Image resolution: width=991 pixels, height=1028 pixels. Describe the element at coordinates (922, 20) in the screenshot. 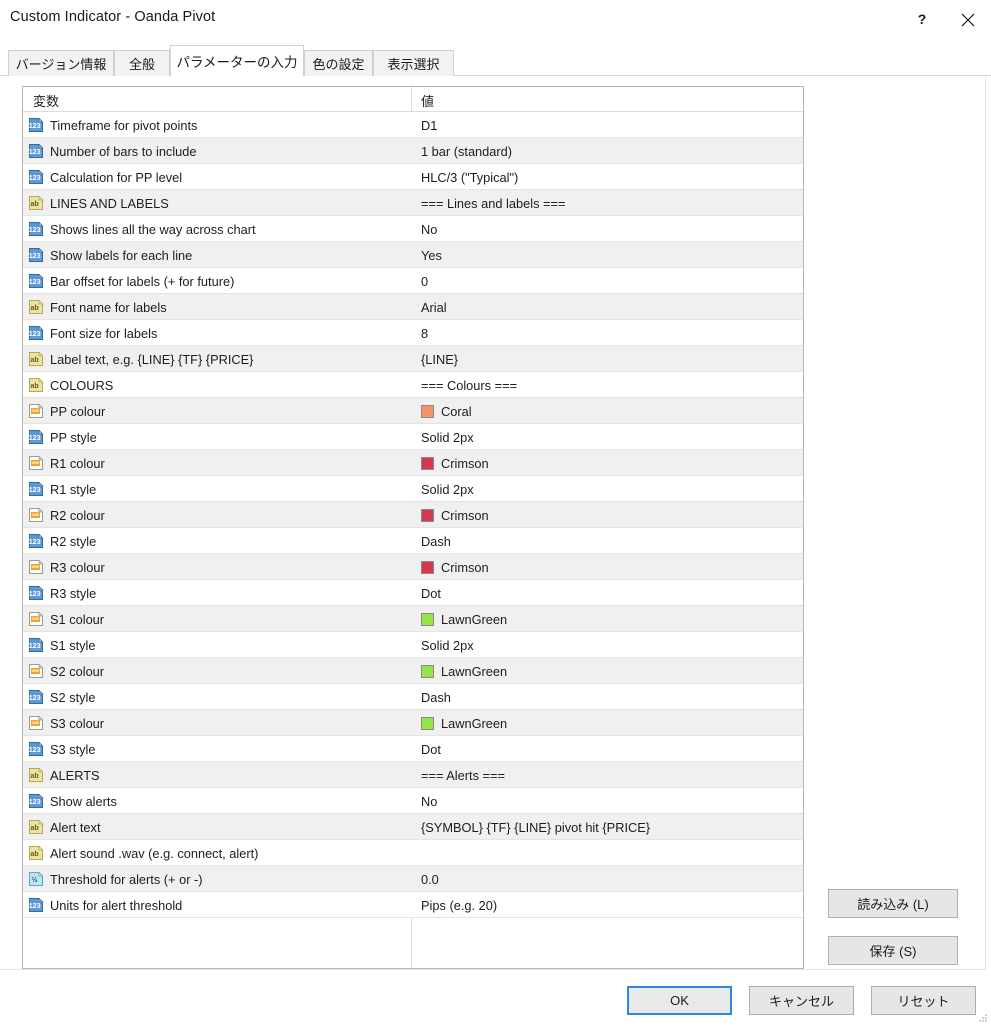

I see `help-icon: ?` at that location.